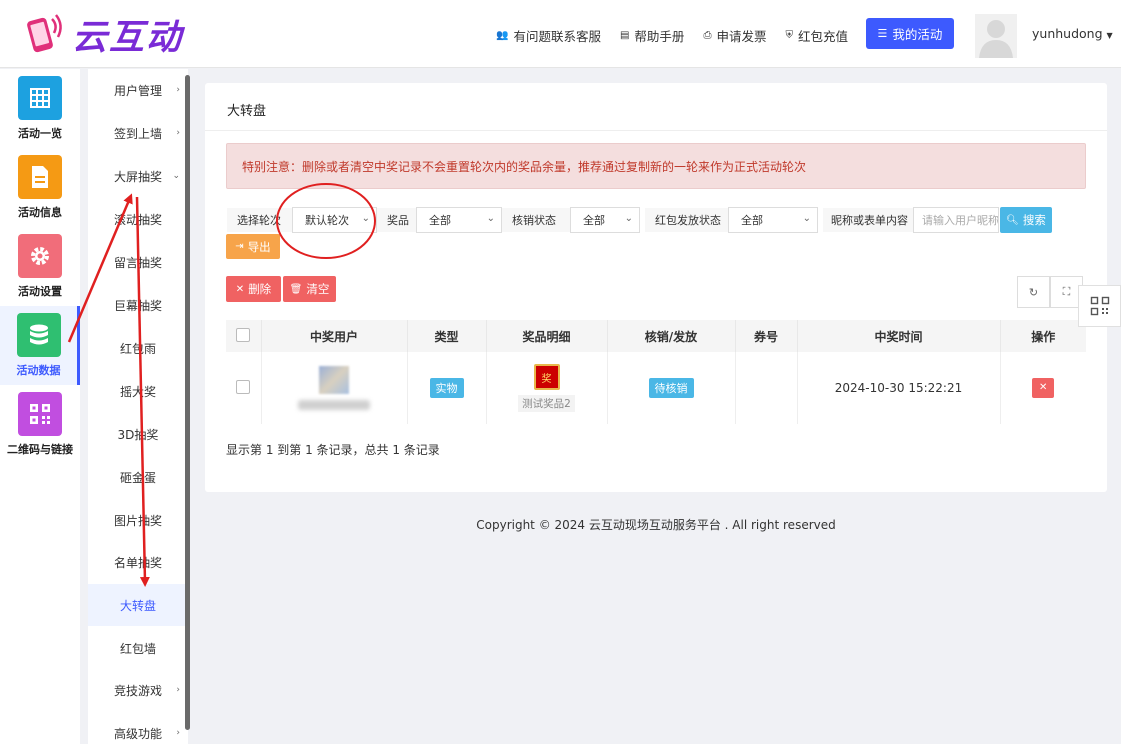 This screenshot has width=1121, height=744. What do you see at coordinates (138, 262) in the screenshot?
I see `subnav-message-lottery: 留言抽奖` at bounding box center [138, 262].